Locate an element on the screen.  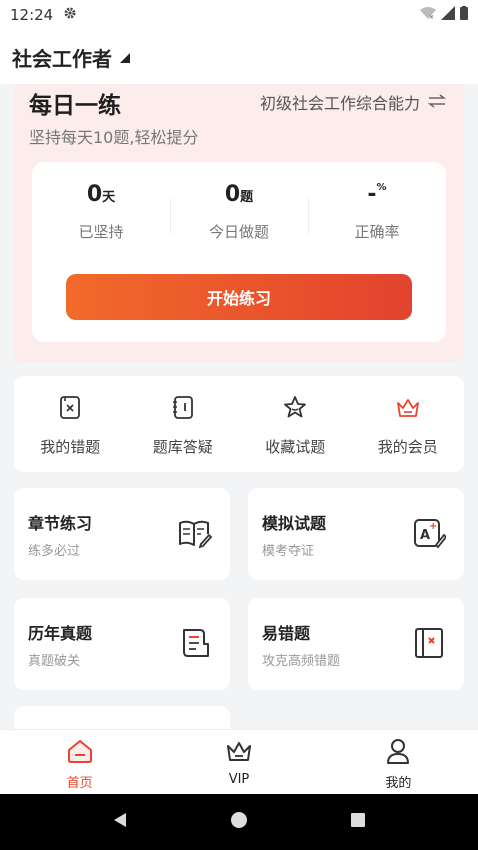
card-title: 历年真题 is located at coordinates (60, 633).